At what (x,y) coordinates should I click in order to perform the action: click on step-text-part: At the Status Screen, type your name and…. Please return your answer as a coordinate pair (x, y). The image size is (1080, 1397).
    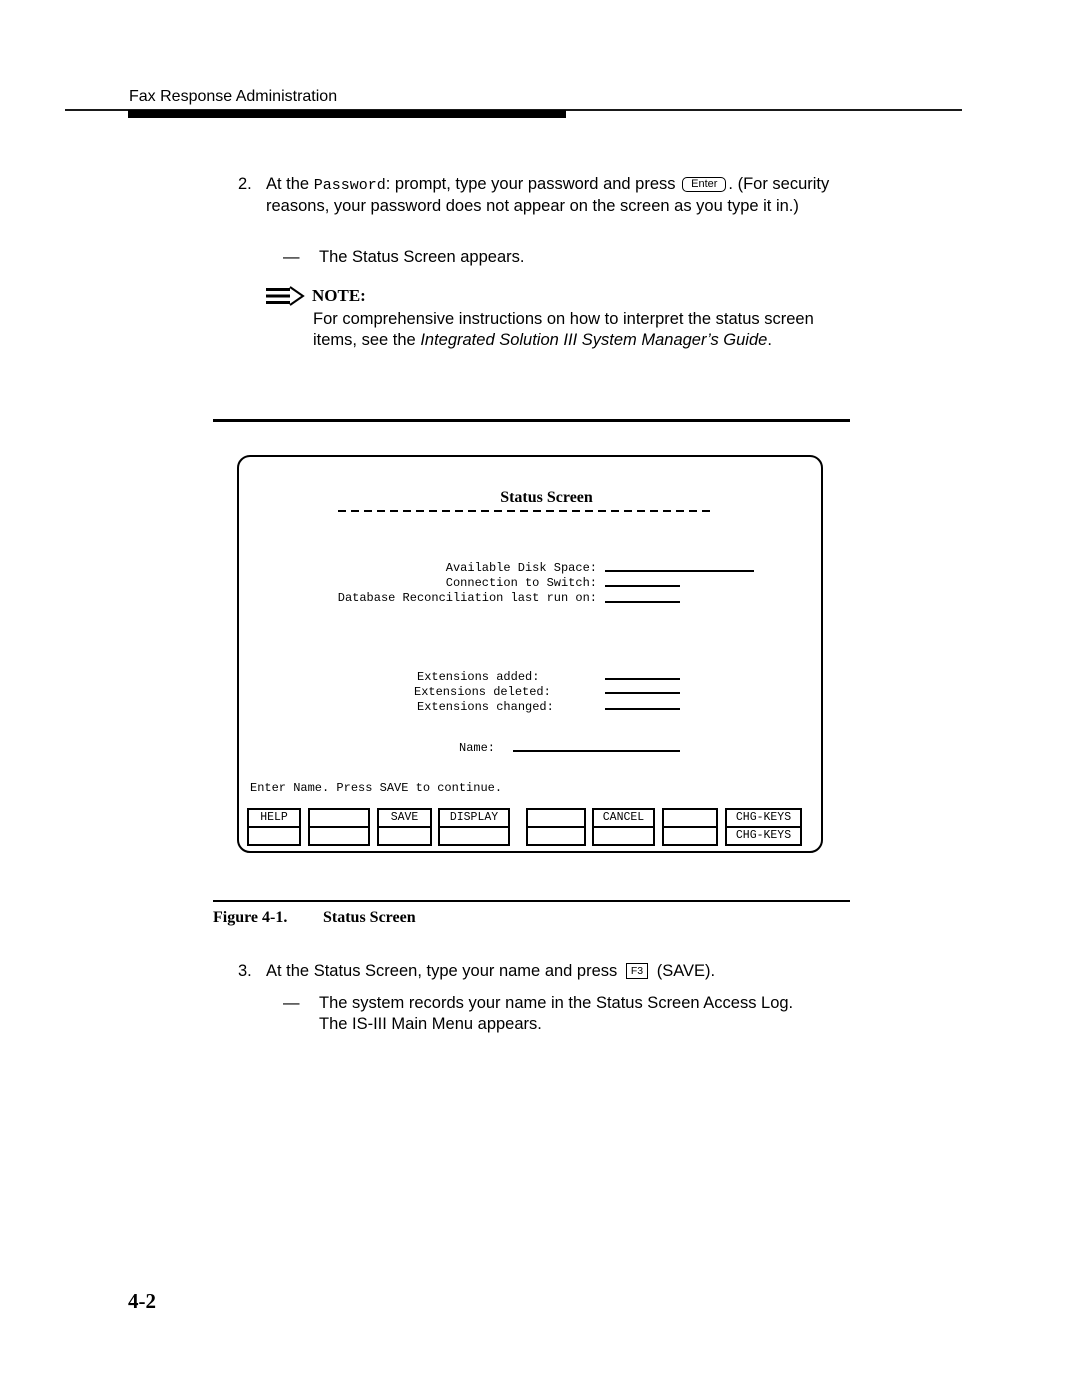
    Looking at the image, I should click on (444, 971).